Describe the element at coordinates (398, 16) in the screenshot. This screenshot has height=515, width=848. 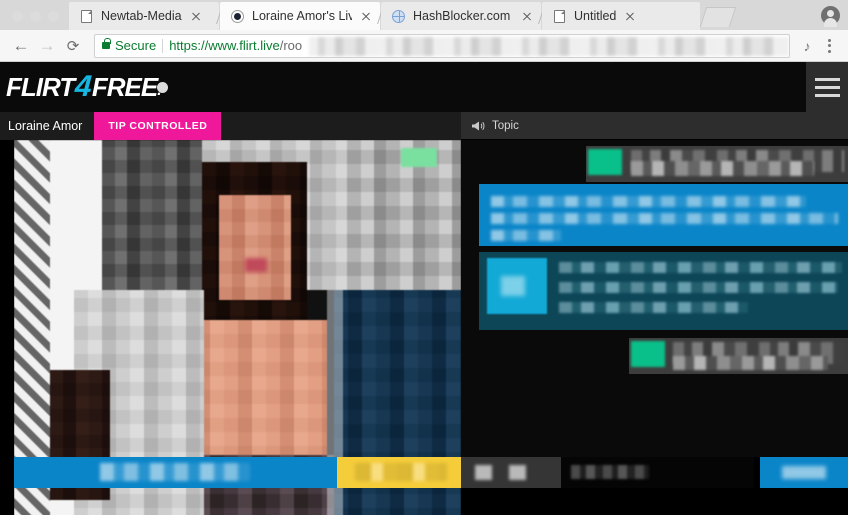
I see `globe-icon` at that location.